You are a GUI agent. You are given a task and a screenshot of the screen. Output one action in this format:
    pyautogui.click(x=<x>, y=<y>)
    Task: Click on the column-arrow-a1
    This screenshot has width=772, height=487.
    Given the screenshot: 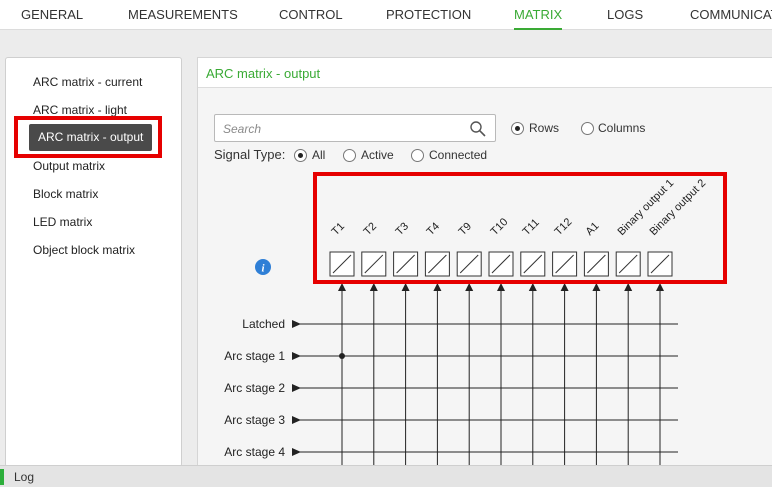 What is the action you would take?
    pyautogui.click(x=596, y=287)
    